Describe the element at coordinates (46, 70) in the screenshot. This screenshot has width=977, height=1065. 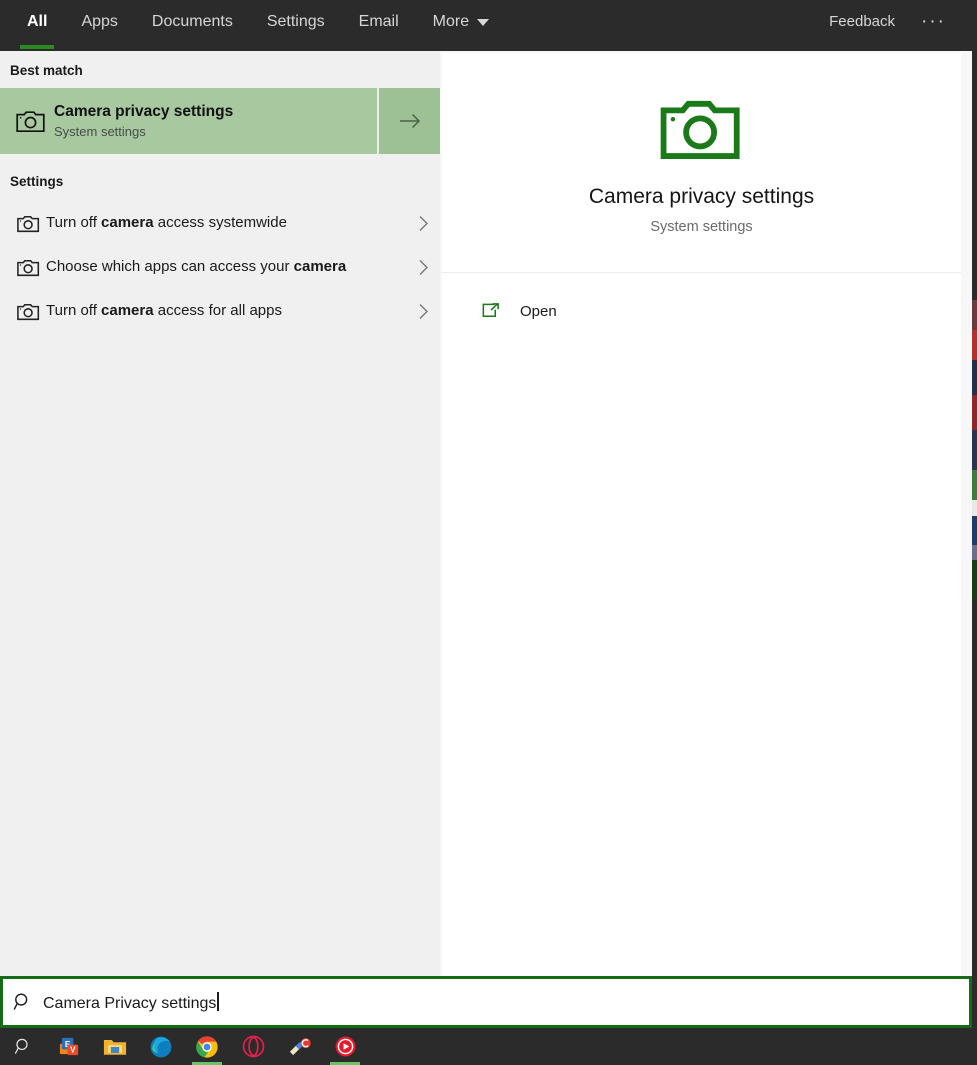
I see `best-match-heading: Best match` at that location.